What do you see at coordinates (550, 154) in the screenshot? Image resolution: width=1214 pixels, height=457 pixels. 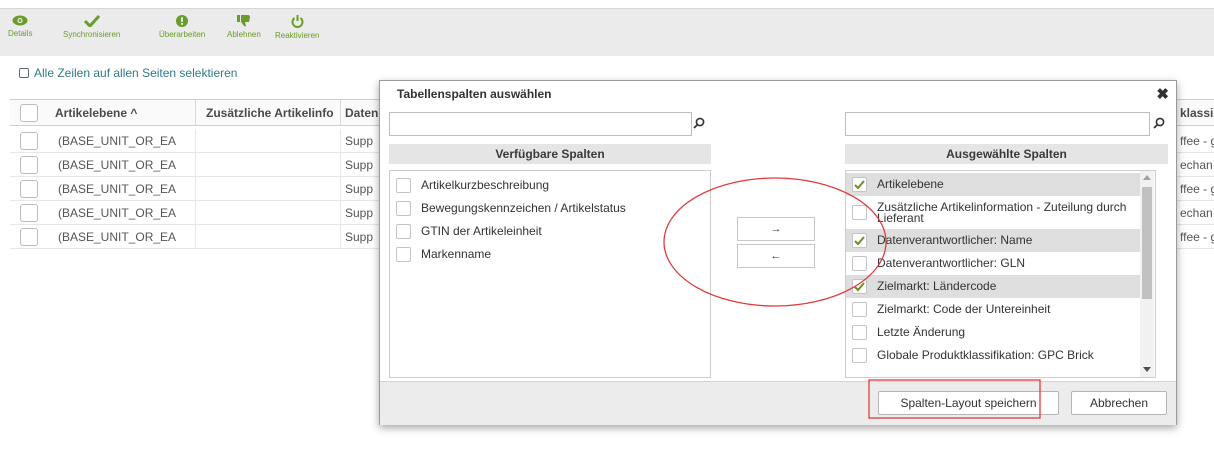 I see `available-columns-header: Verfügbare Spalten` at bounding box center [550, 154].